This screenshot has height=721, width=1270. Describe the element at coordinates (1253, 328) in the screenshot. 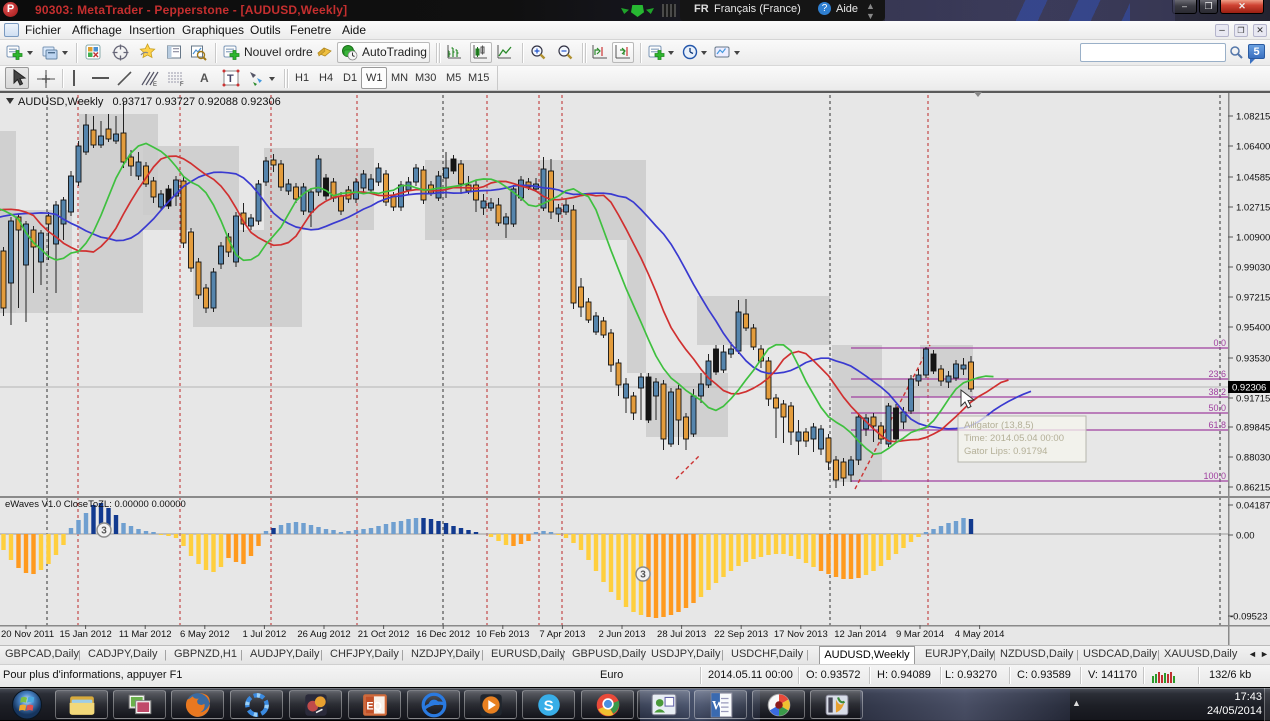

I see `svg-text: 0.95400` at that location.